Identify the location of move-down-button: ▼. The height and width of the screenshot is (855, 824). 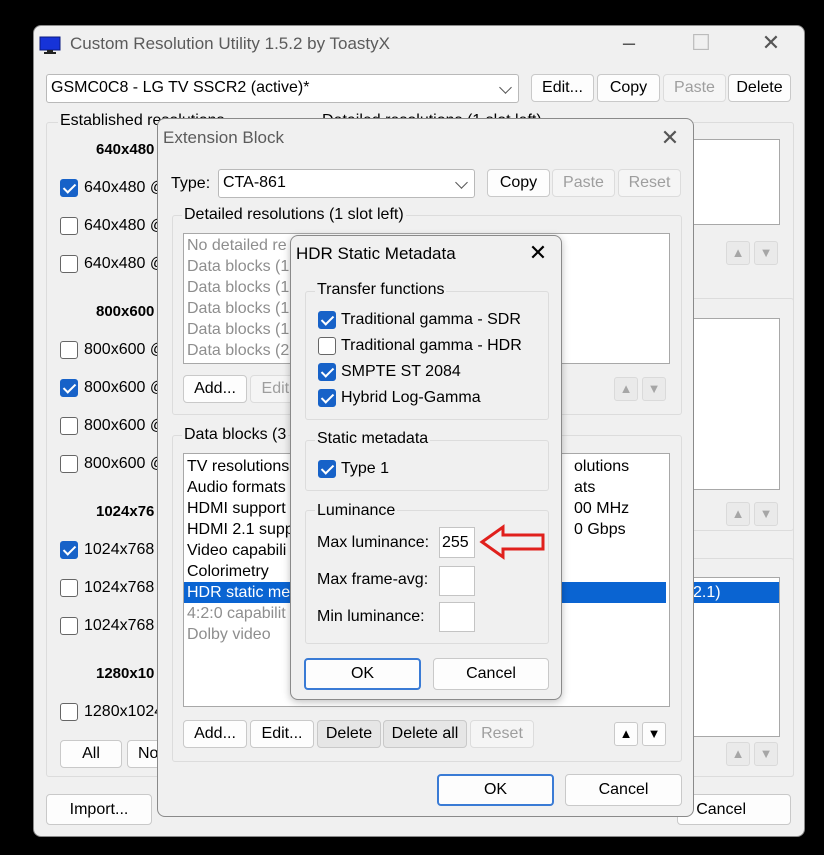
(766, 253).